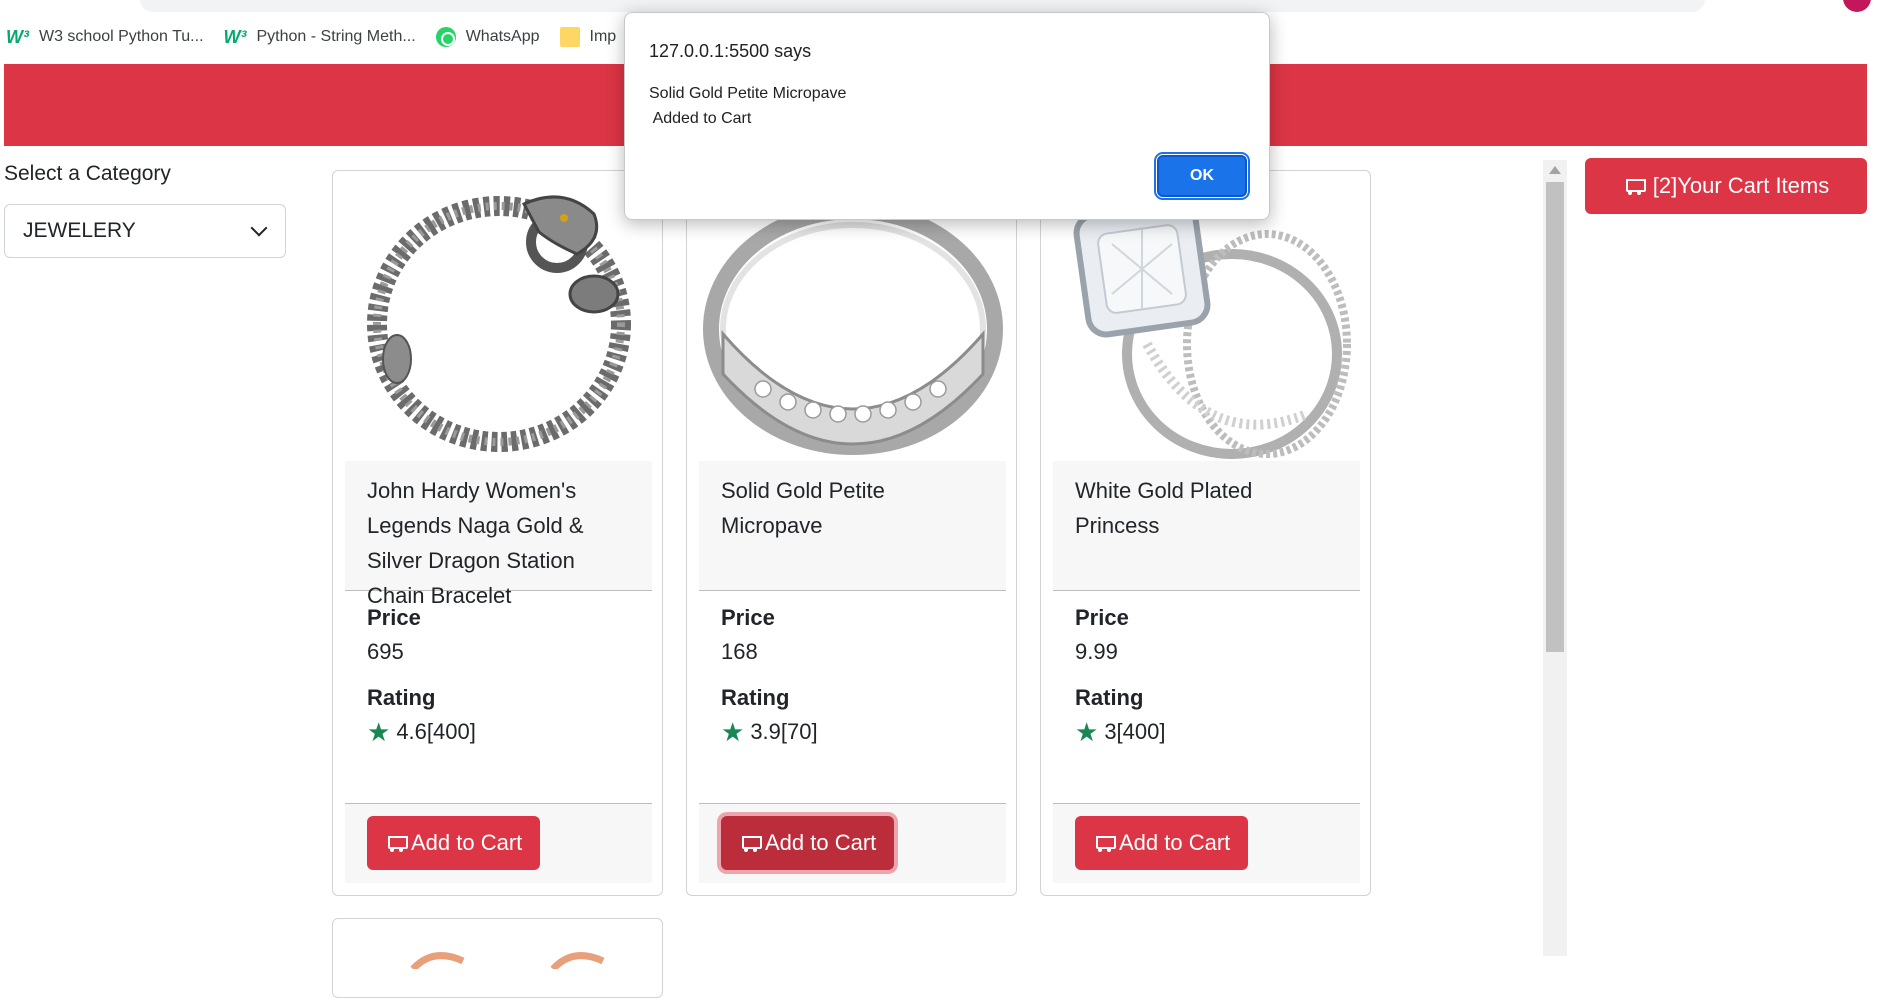 The height and width of the screenshot is (998, 1883). Describe the element at coordinates (1555, 417) in the screenshot. I see `scrollbar-thumb` at that location.